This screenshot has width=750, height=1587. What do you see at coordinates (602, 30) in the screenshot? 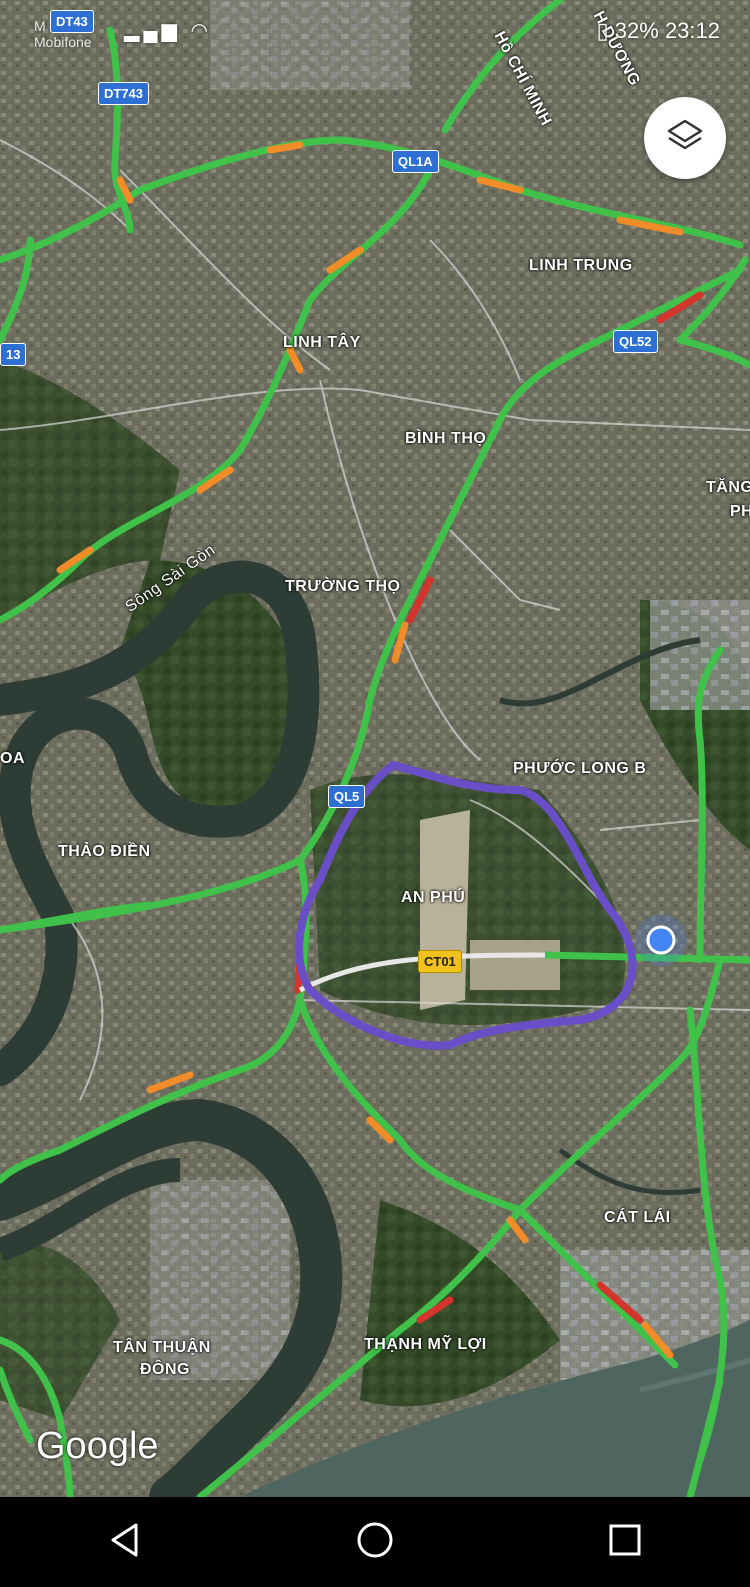
I see `battery-icon: ▯` at bounding box center [602, 30].